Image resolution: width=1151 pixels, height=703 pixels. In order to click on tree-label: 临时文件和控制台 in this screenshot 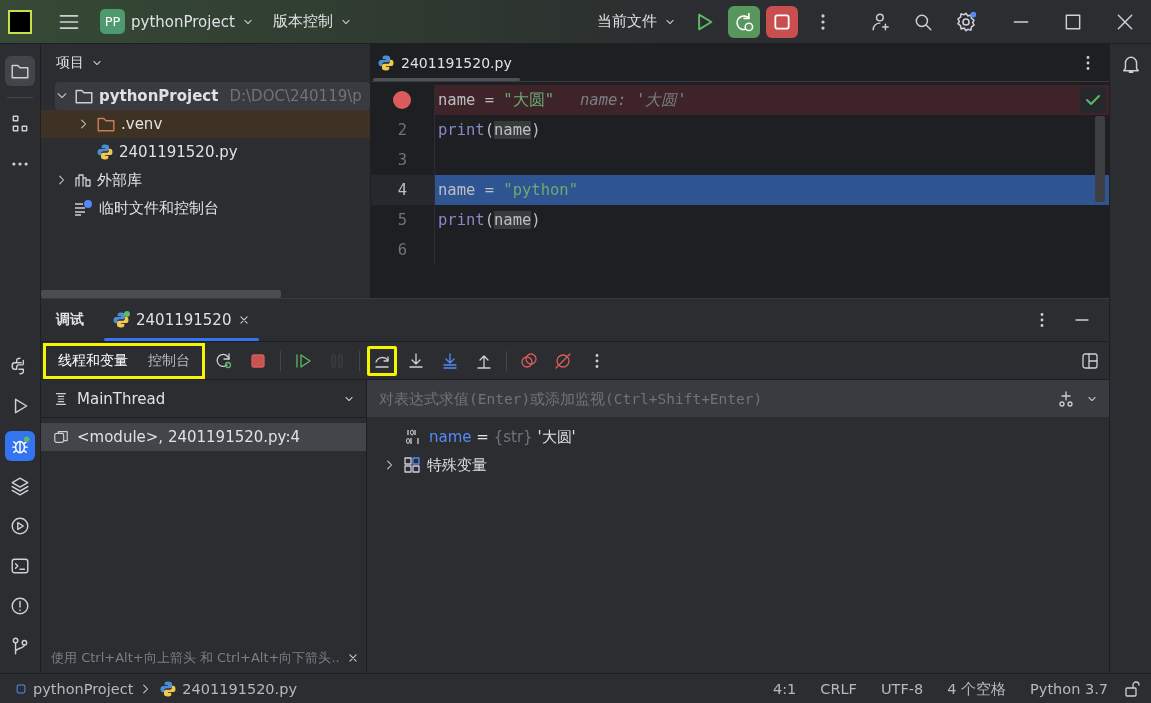, I will do `click(159, 208)`.